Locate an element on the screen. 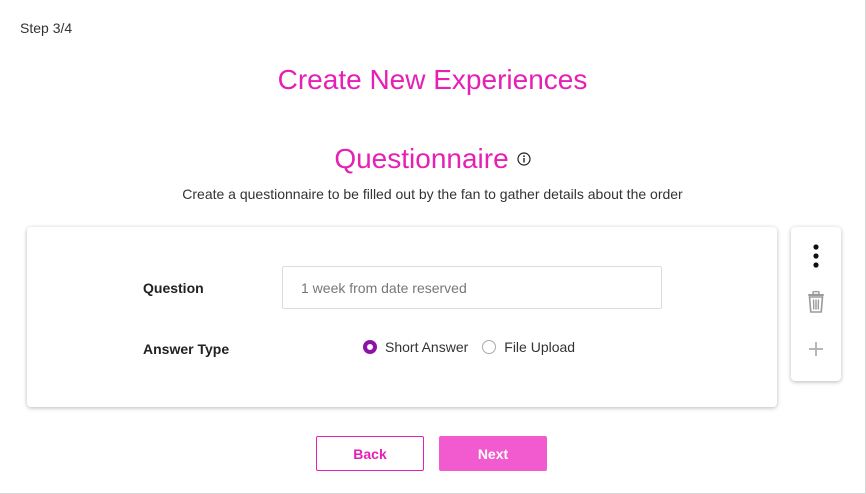  add-question-button is located at coordinates (816, 351).